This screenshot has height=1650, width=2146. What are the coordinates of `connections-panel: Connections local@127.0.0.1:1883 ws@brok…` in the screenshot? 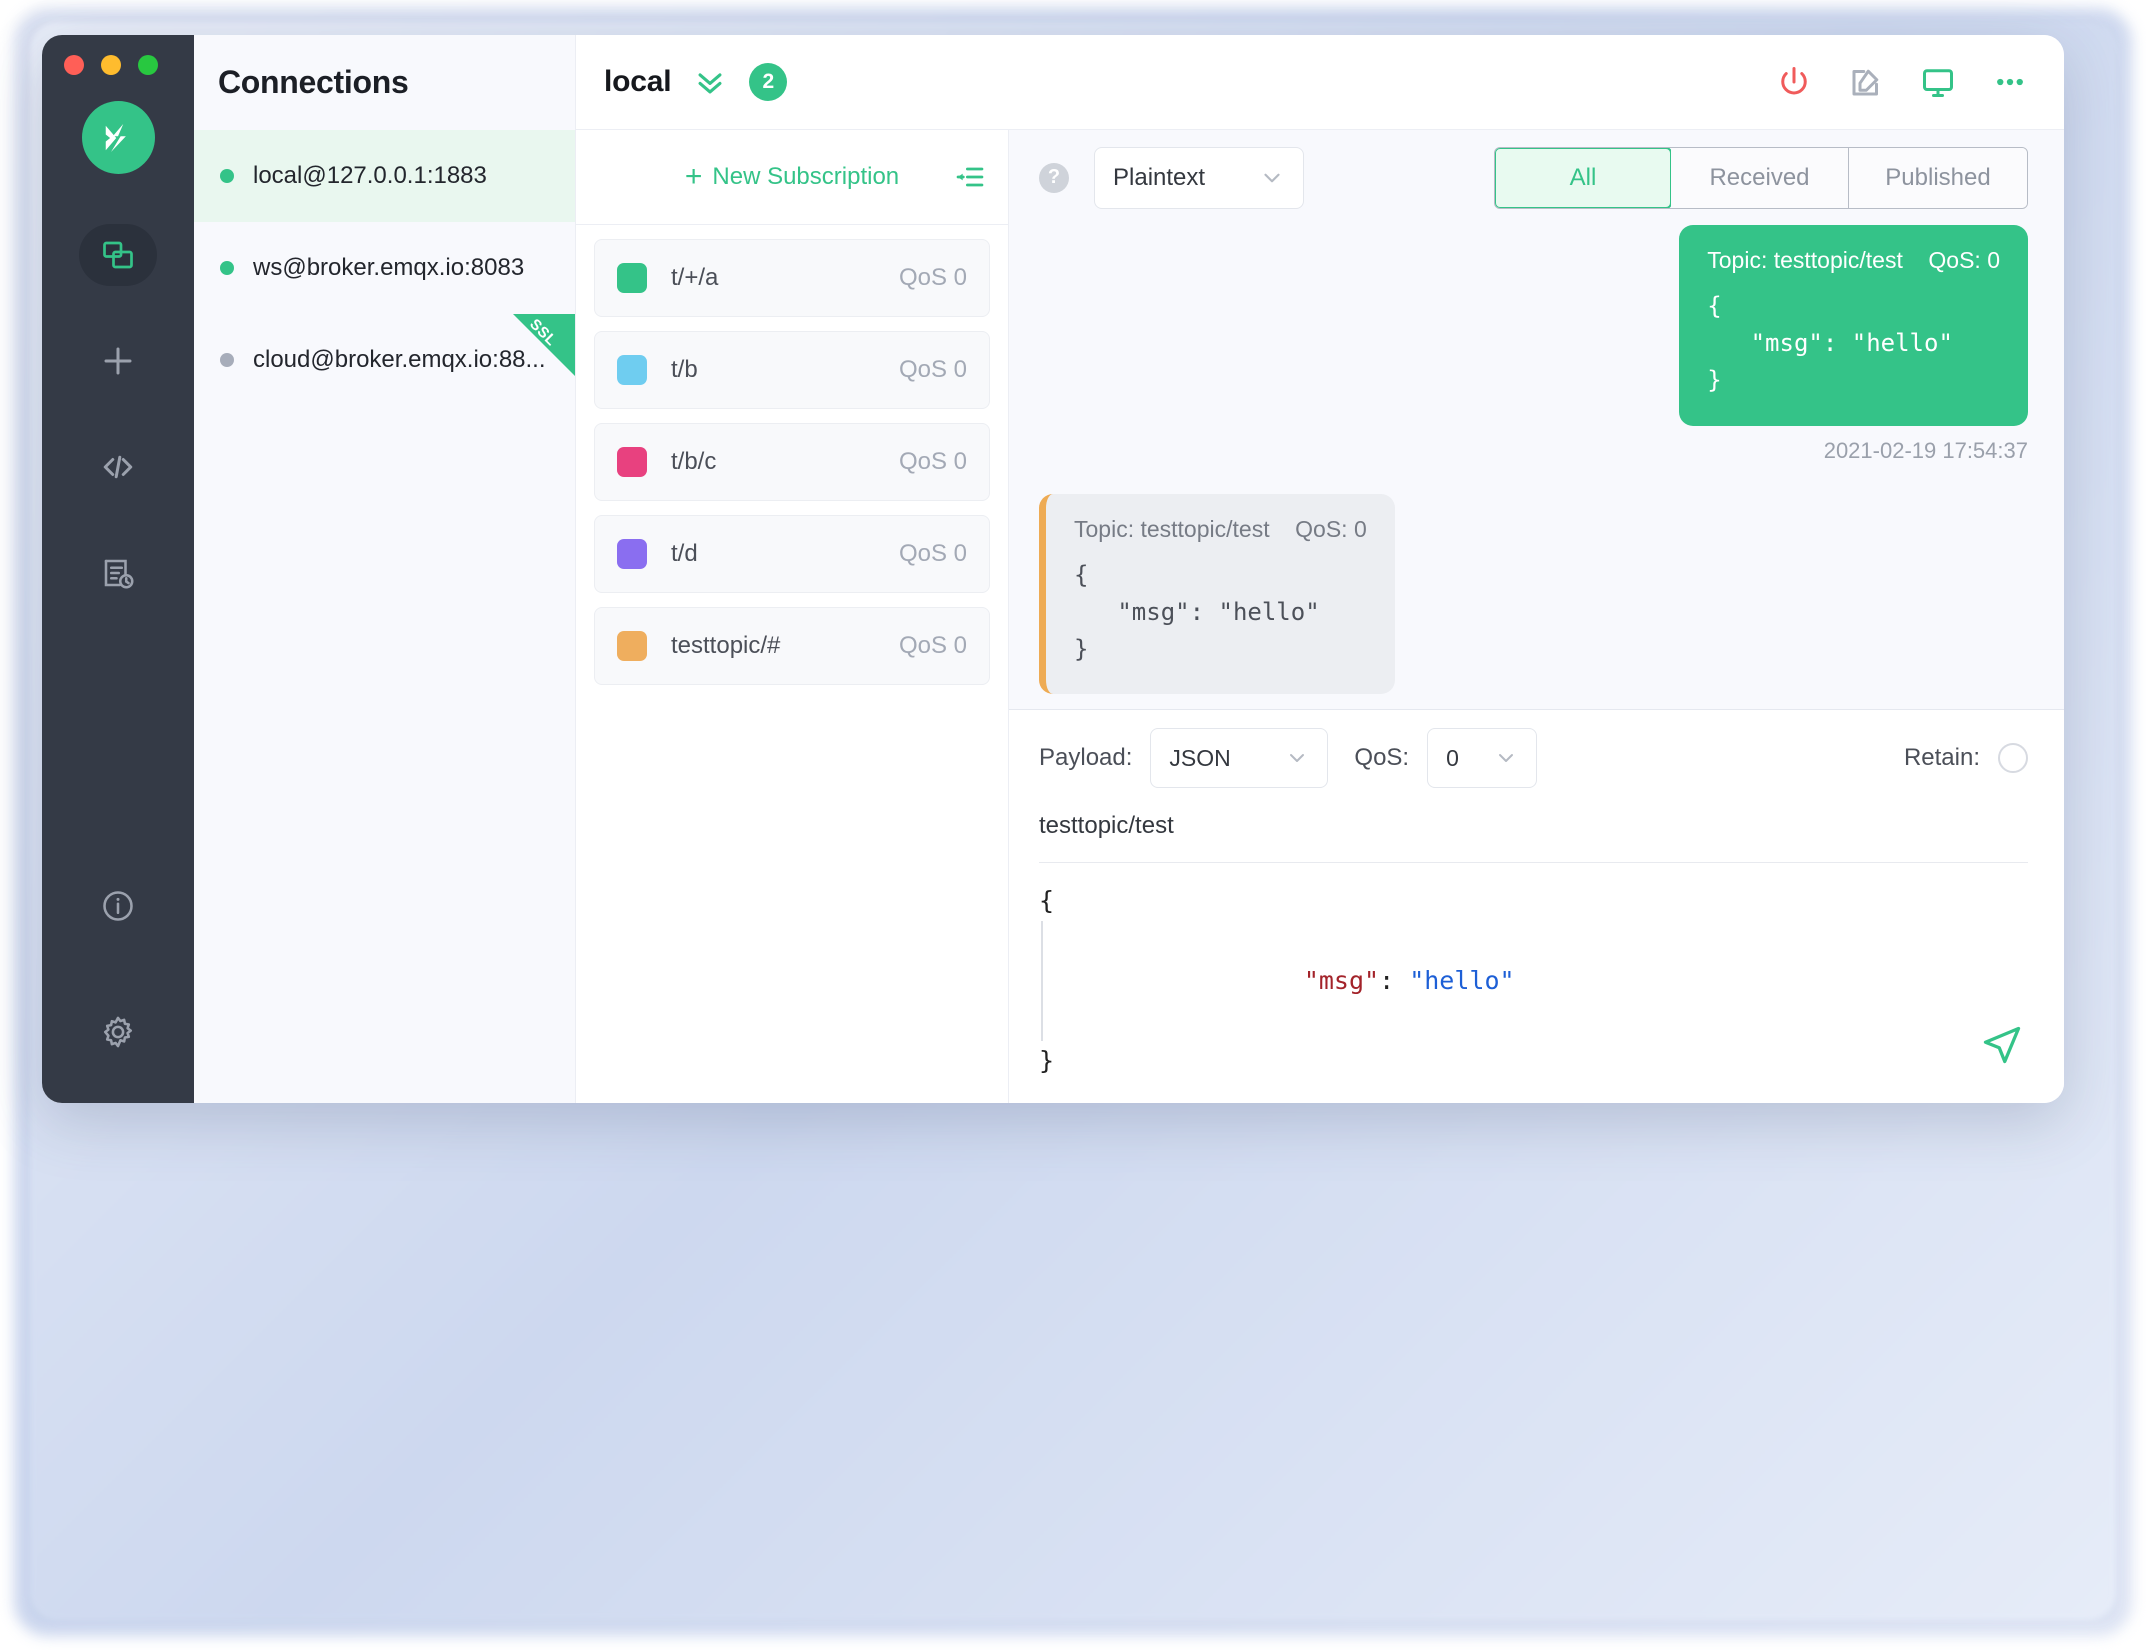 It's located at (385, 569).